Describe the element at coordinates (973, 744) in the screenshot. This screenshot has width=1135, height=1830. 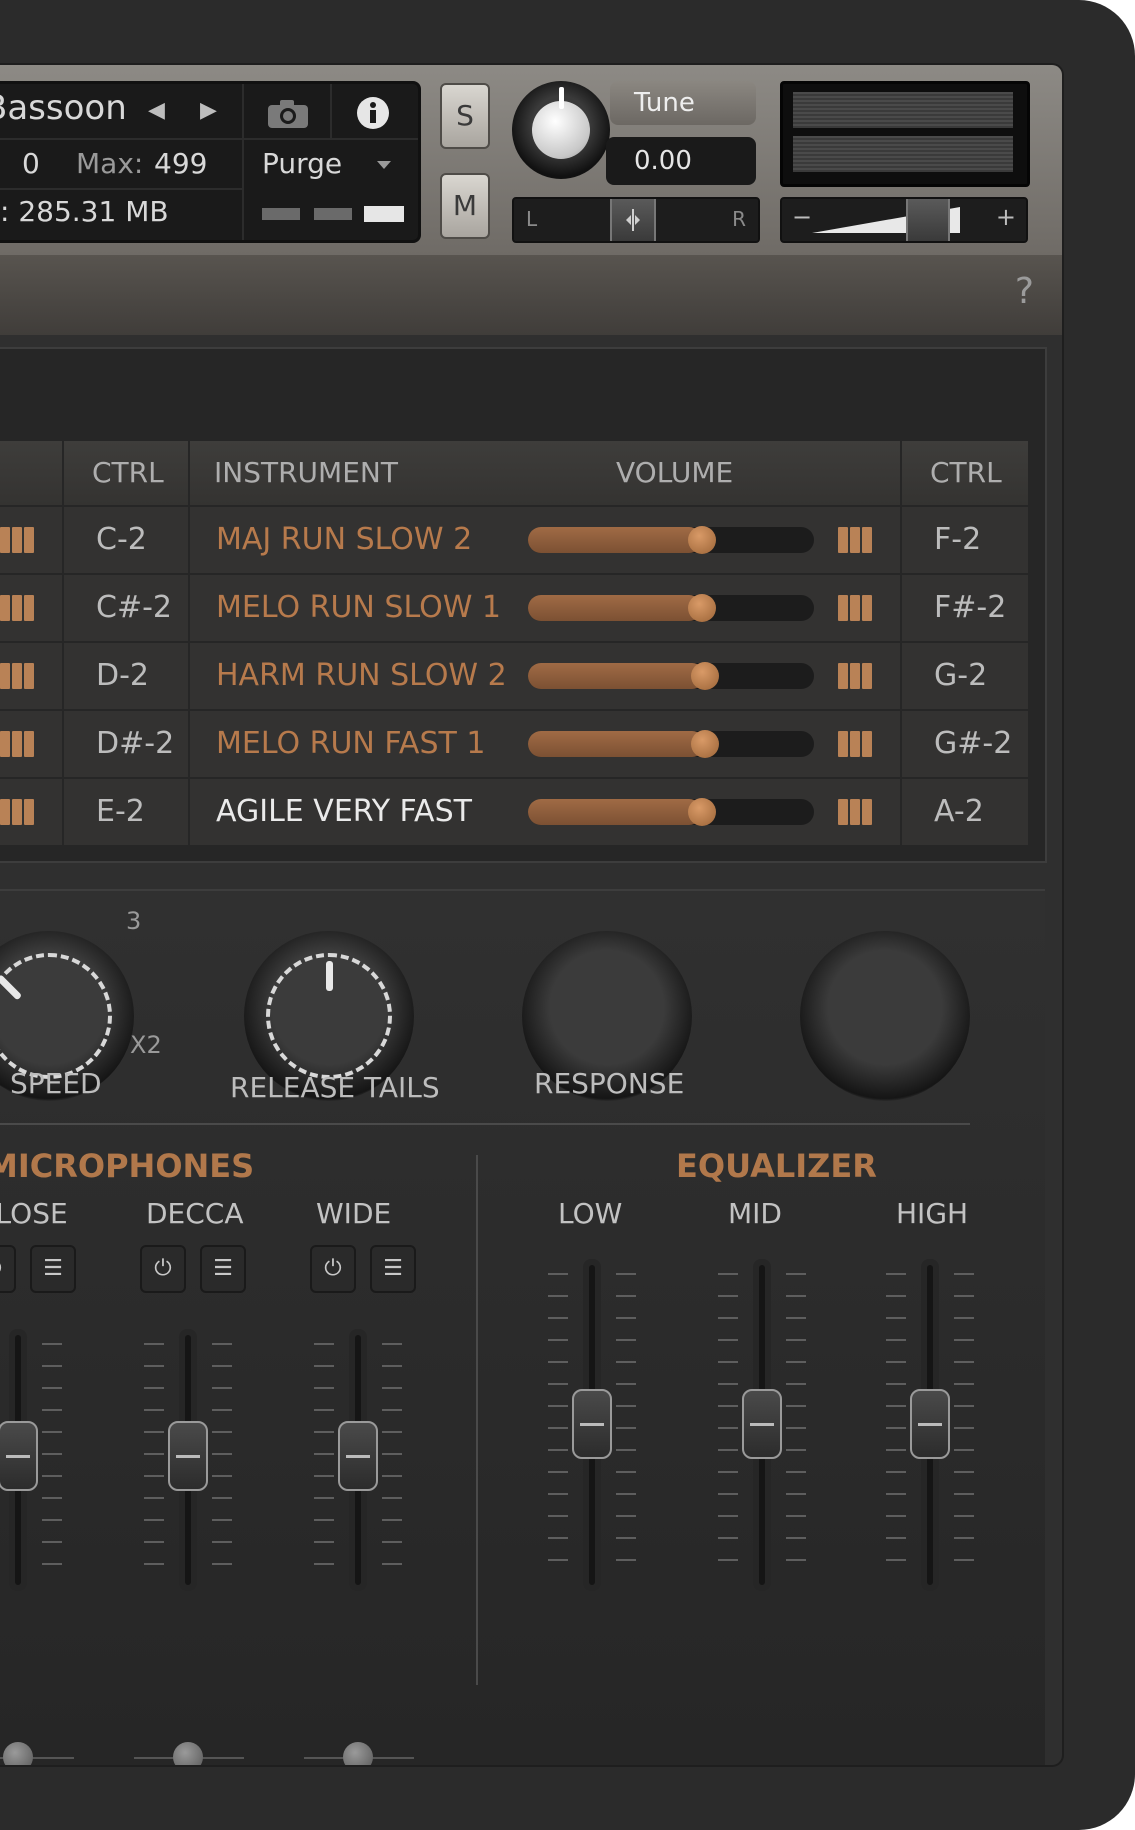
I see `row-ctrl-right: G#-2` at that location.